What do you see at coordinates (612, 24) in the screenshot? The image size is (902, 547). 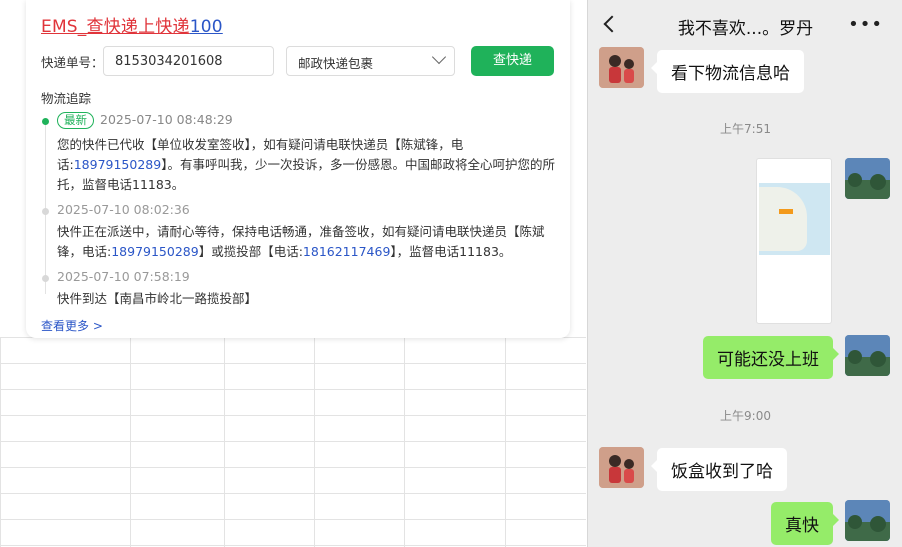 I see `back-icon` at bounding box center [612, 24].